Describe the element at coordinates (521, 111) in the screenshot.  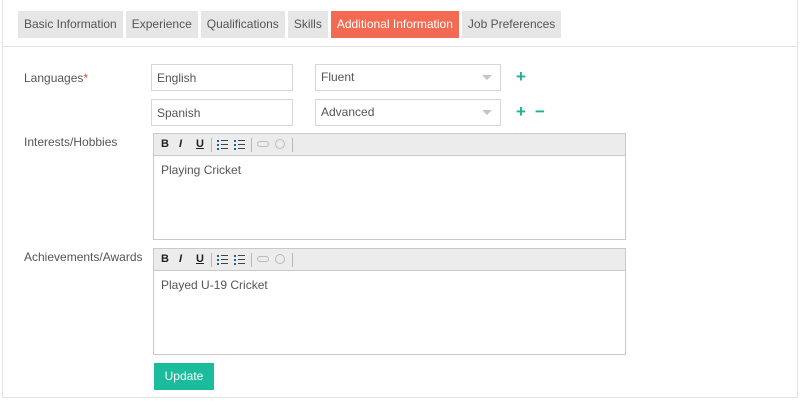
I see `add-language-button-2: +` at that location.